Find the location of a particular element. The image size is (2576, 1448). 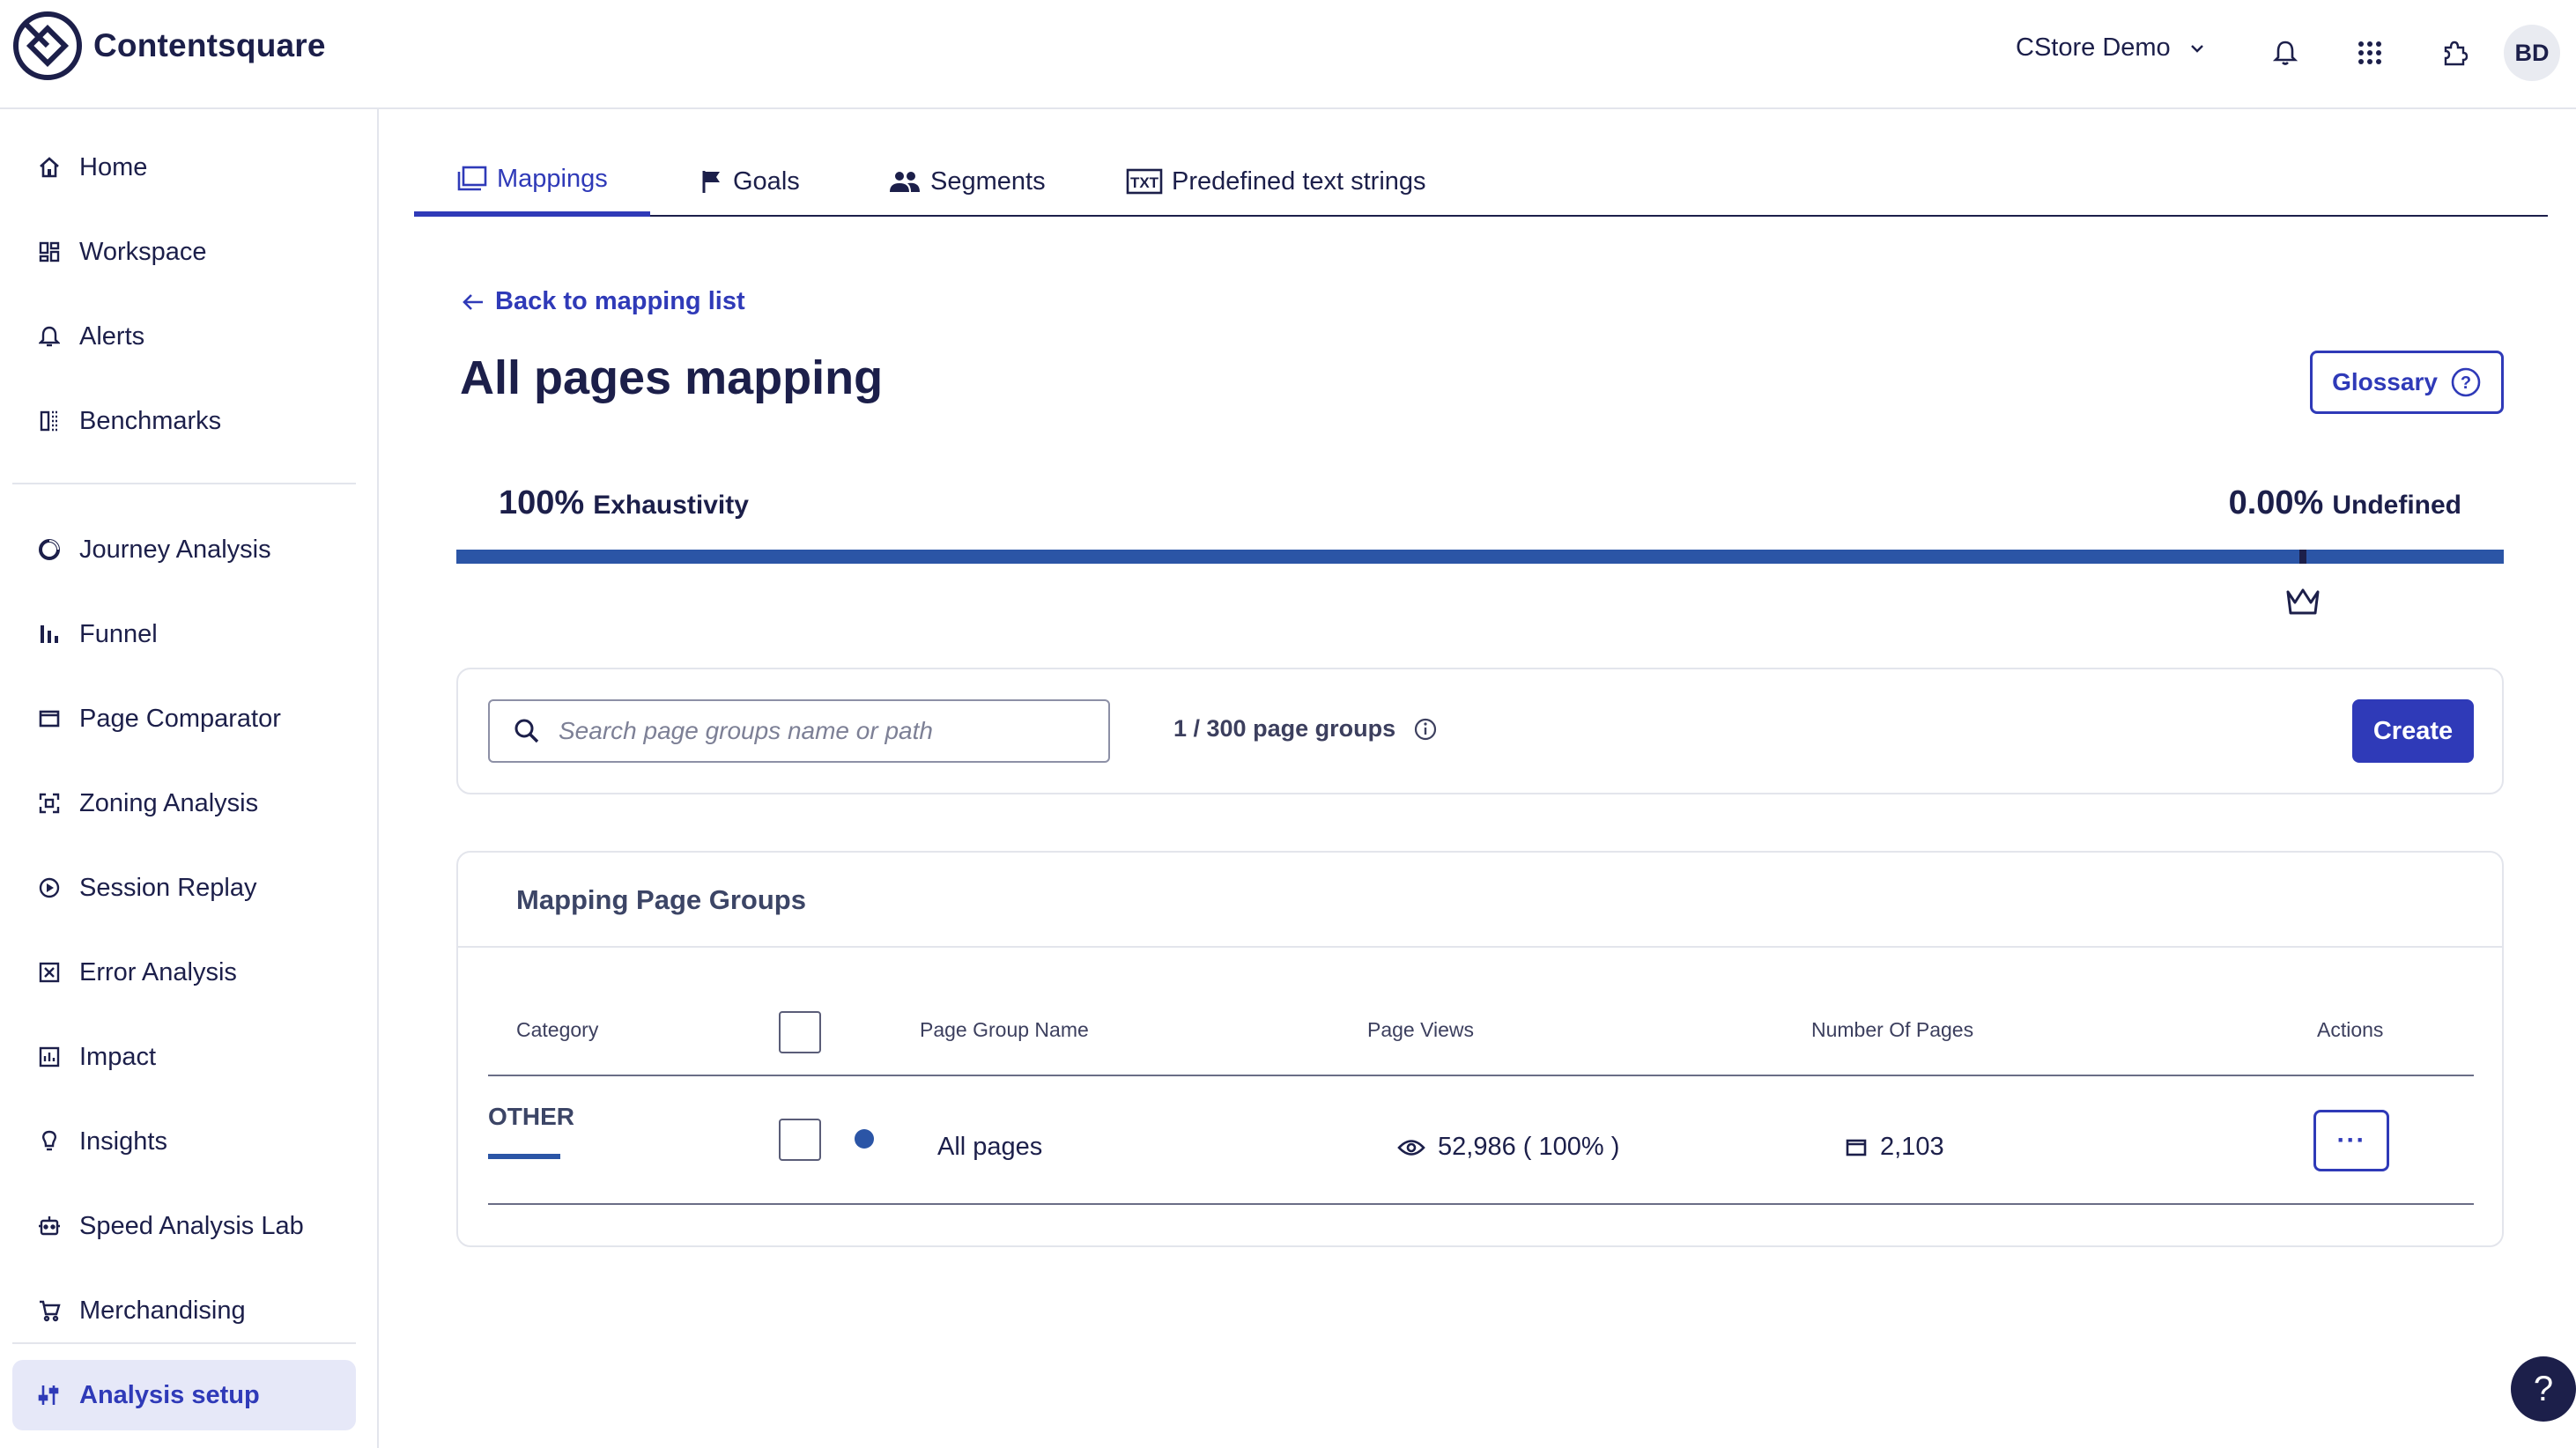

undefined-stat: 0.00% Undefined is located at coordinates (2345, 503).